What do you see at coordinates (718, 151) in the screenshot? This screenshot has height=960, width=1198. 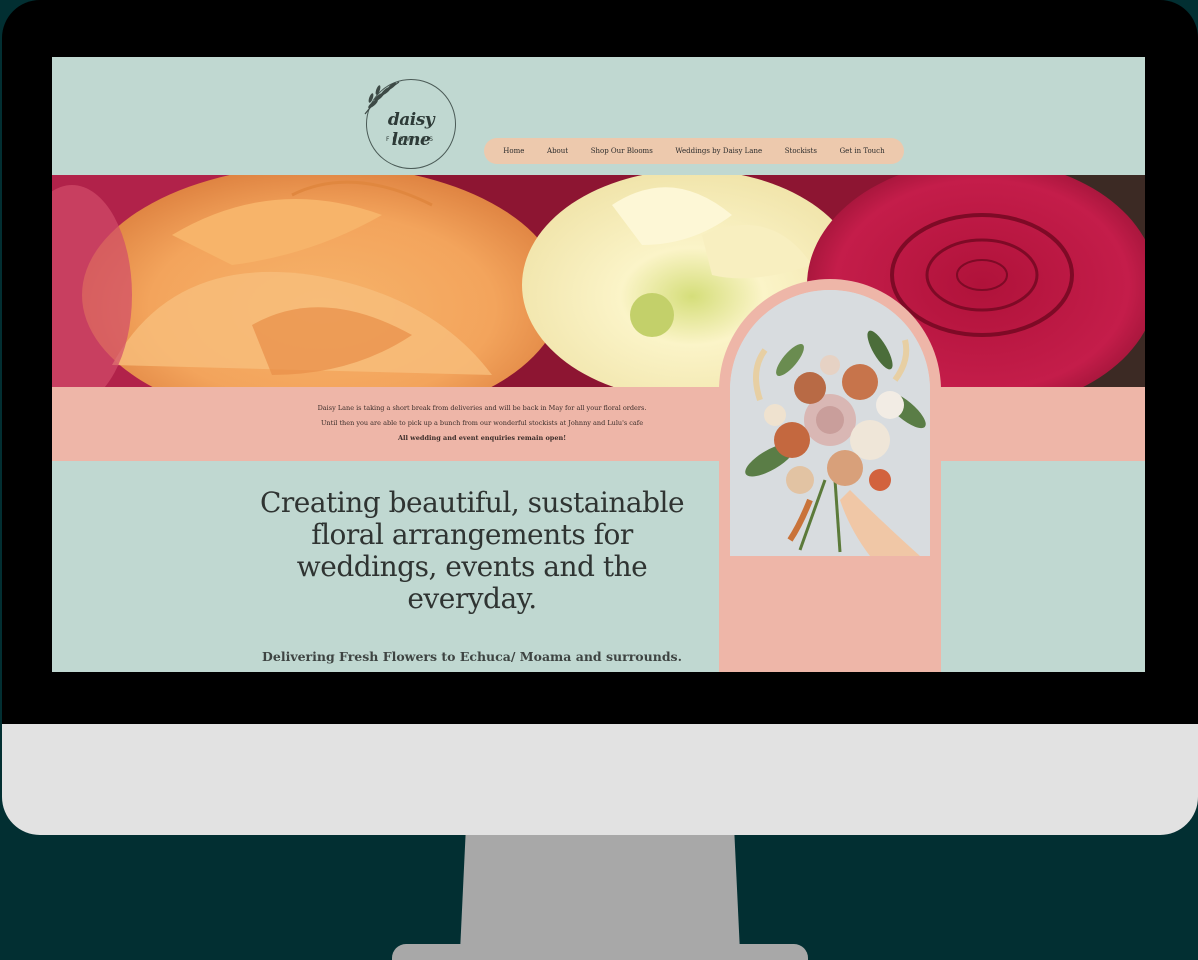 I see `nav-item-weddings: Weddings by Daisy Lane` at bounding box center [718, 151].